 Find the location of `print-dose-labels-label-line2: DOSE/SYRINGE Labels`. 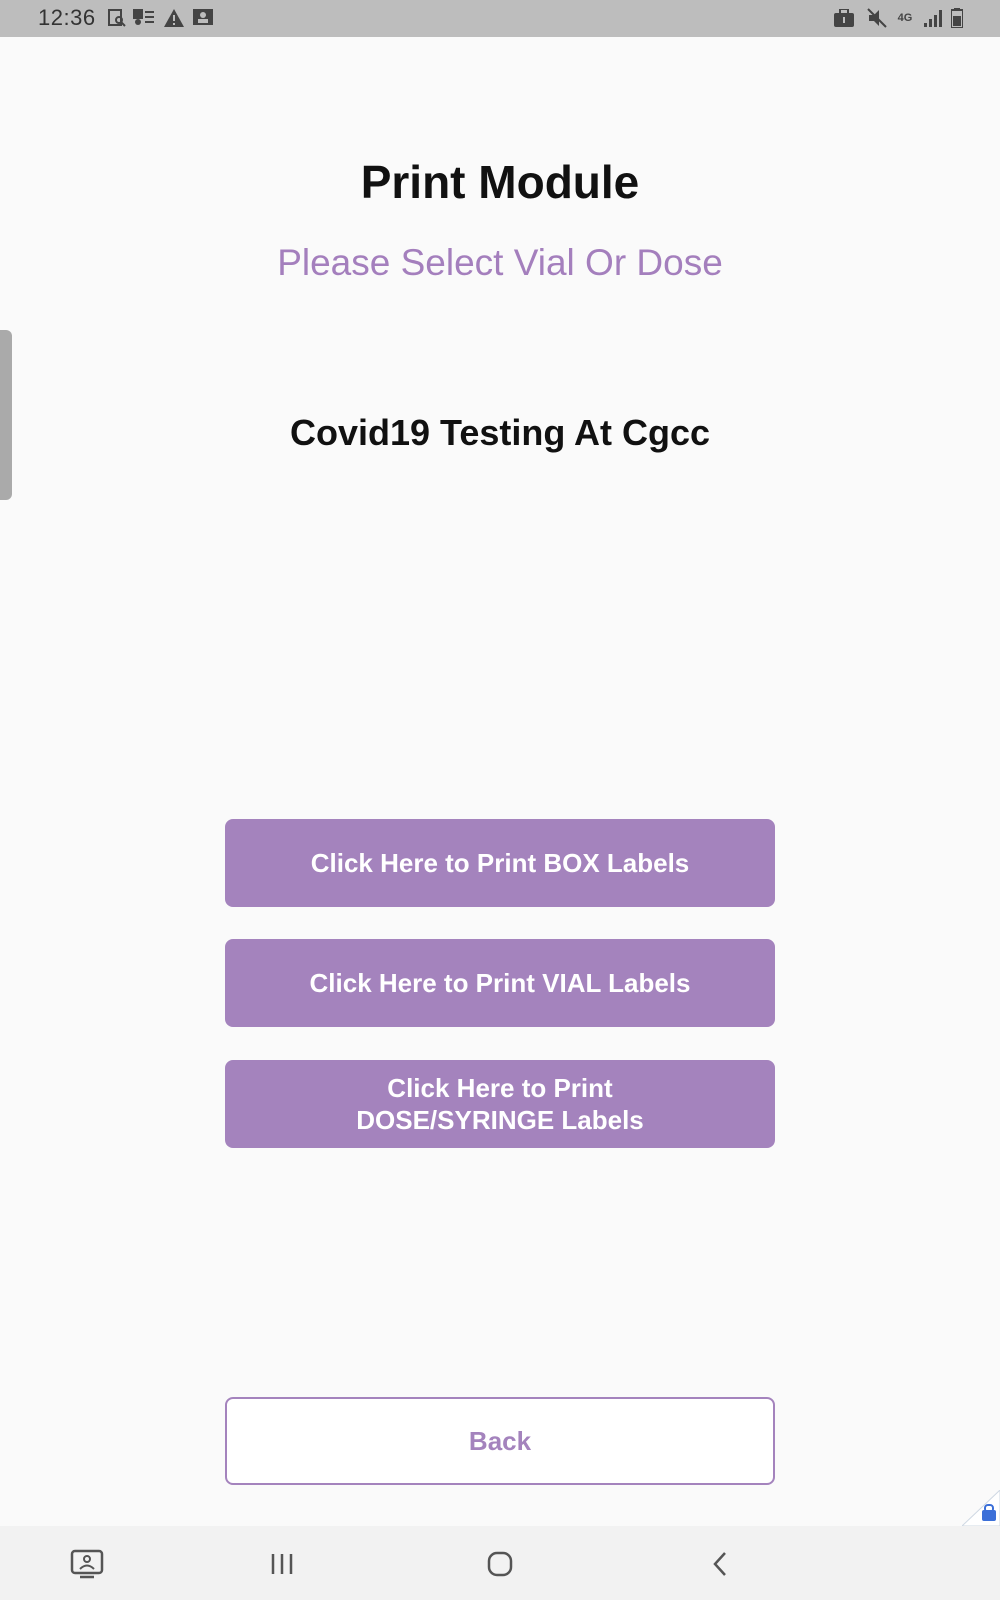

print-dose-labels-label-line2: DOSE/SYRINGE Labels is located at coordinates (500, 1120).